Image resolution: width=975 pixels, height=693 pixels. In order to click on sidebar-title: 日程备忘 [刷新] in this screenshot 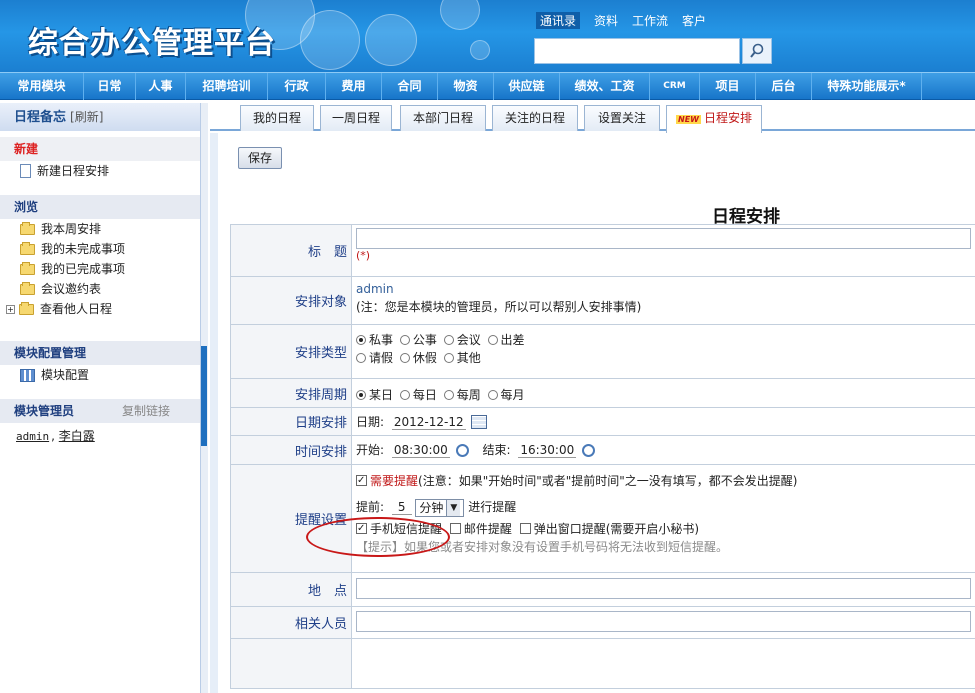, I will do `click(100, 117)`.